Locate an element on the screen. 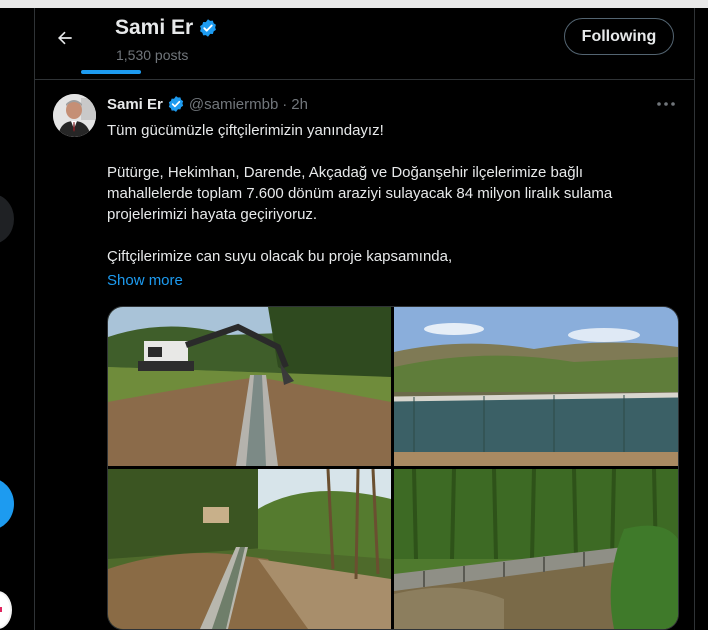  rail-profile-avatar is located at coordinates (6, 610).